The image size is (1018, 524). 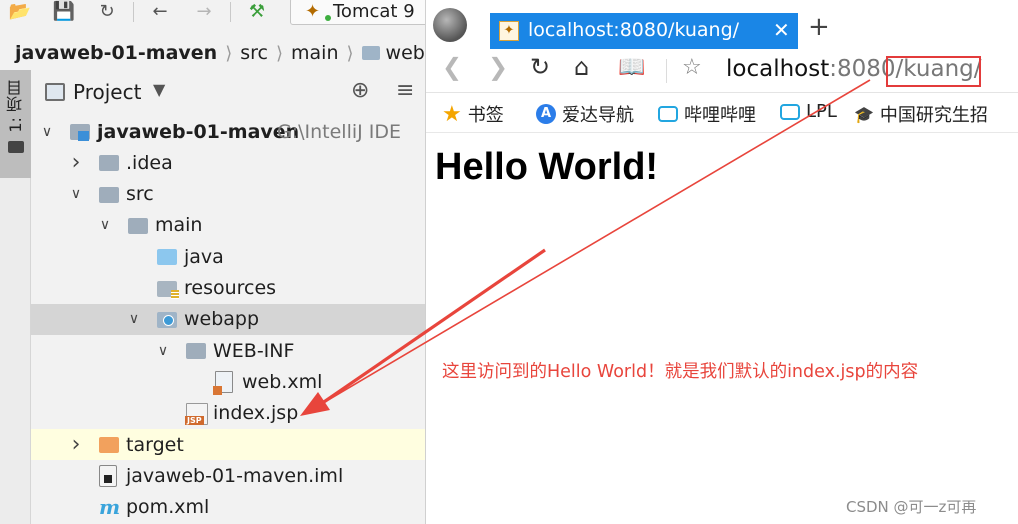 I want to click on tree-item-label: javaweb-01-maven.iml, so click(x=235, y=475).